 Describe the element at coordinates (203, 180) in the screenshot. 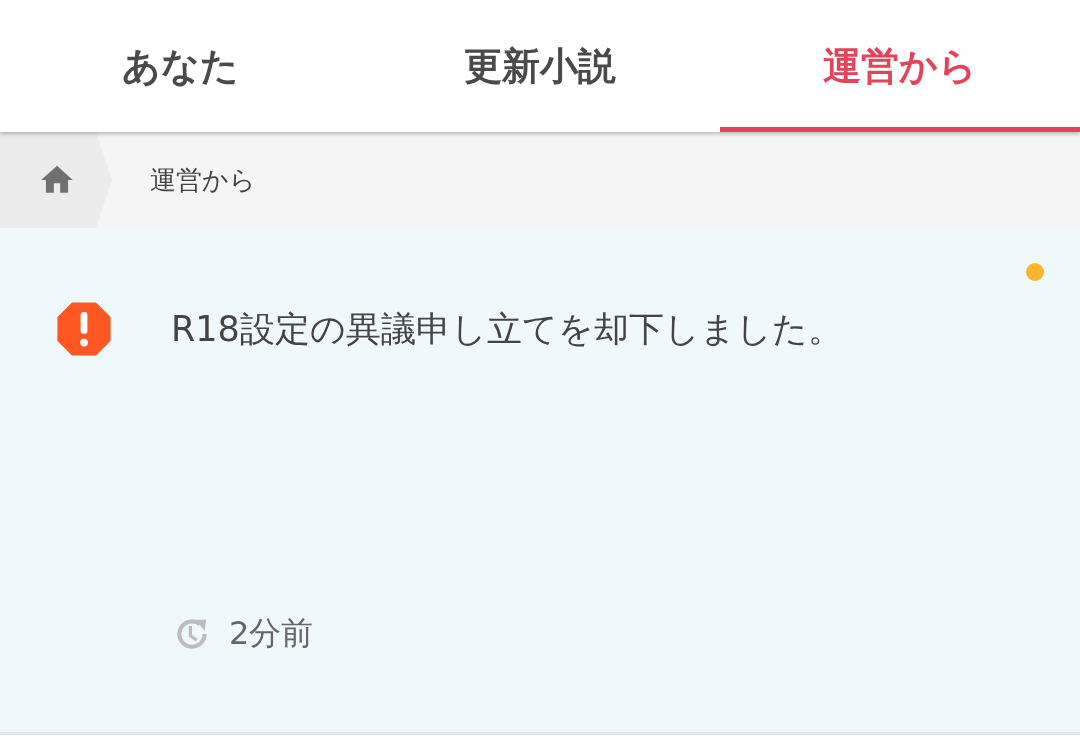

I see `breadcrumb-label: 運営から` at that location.